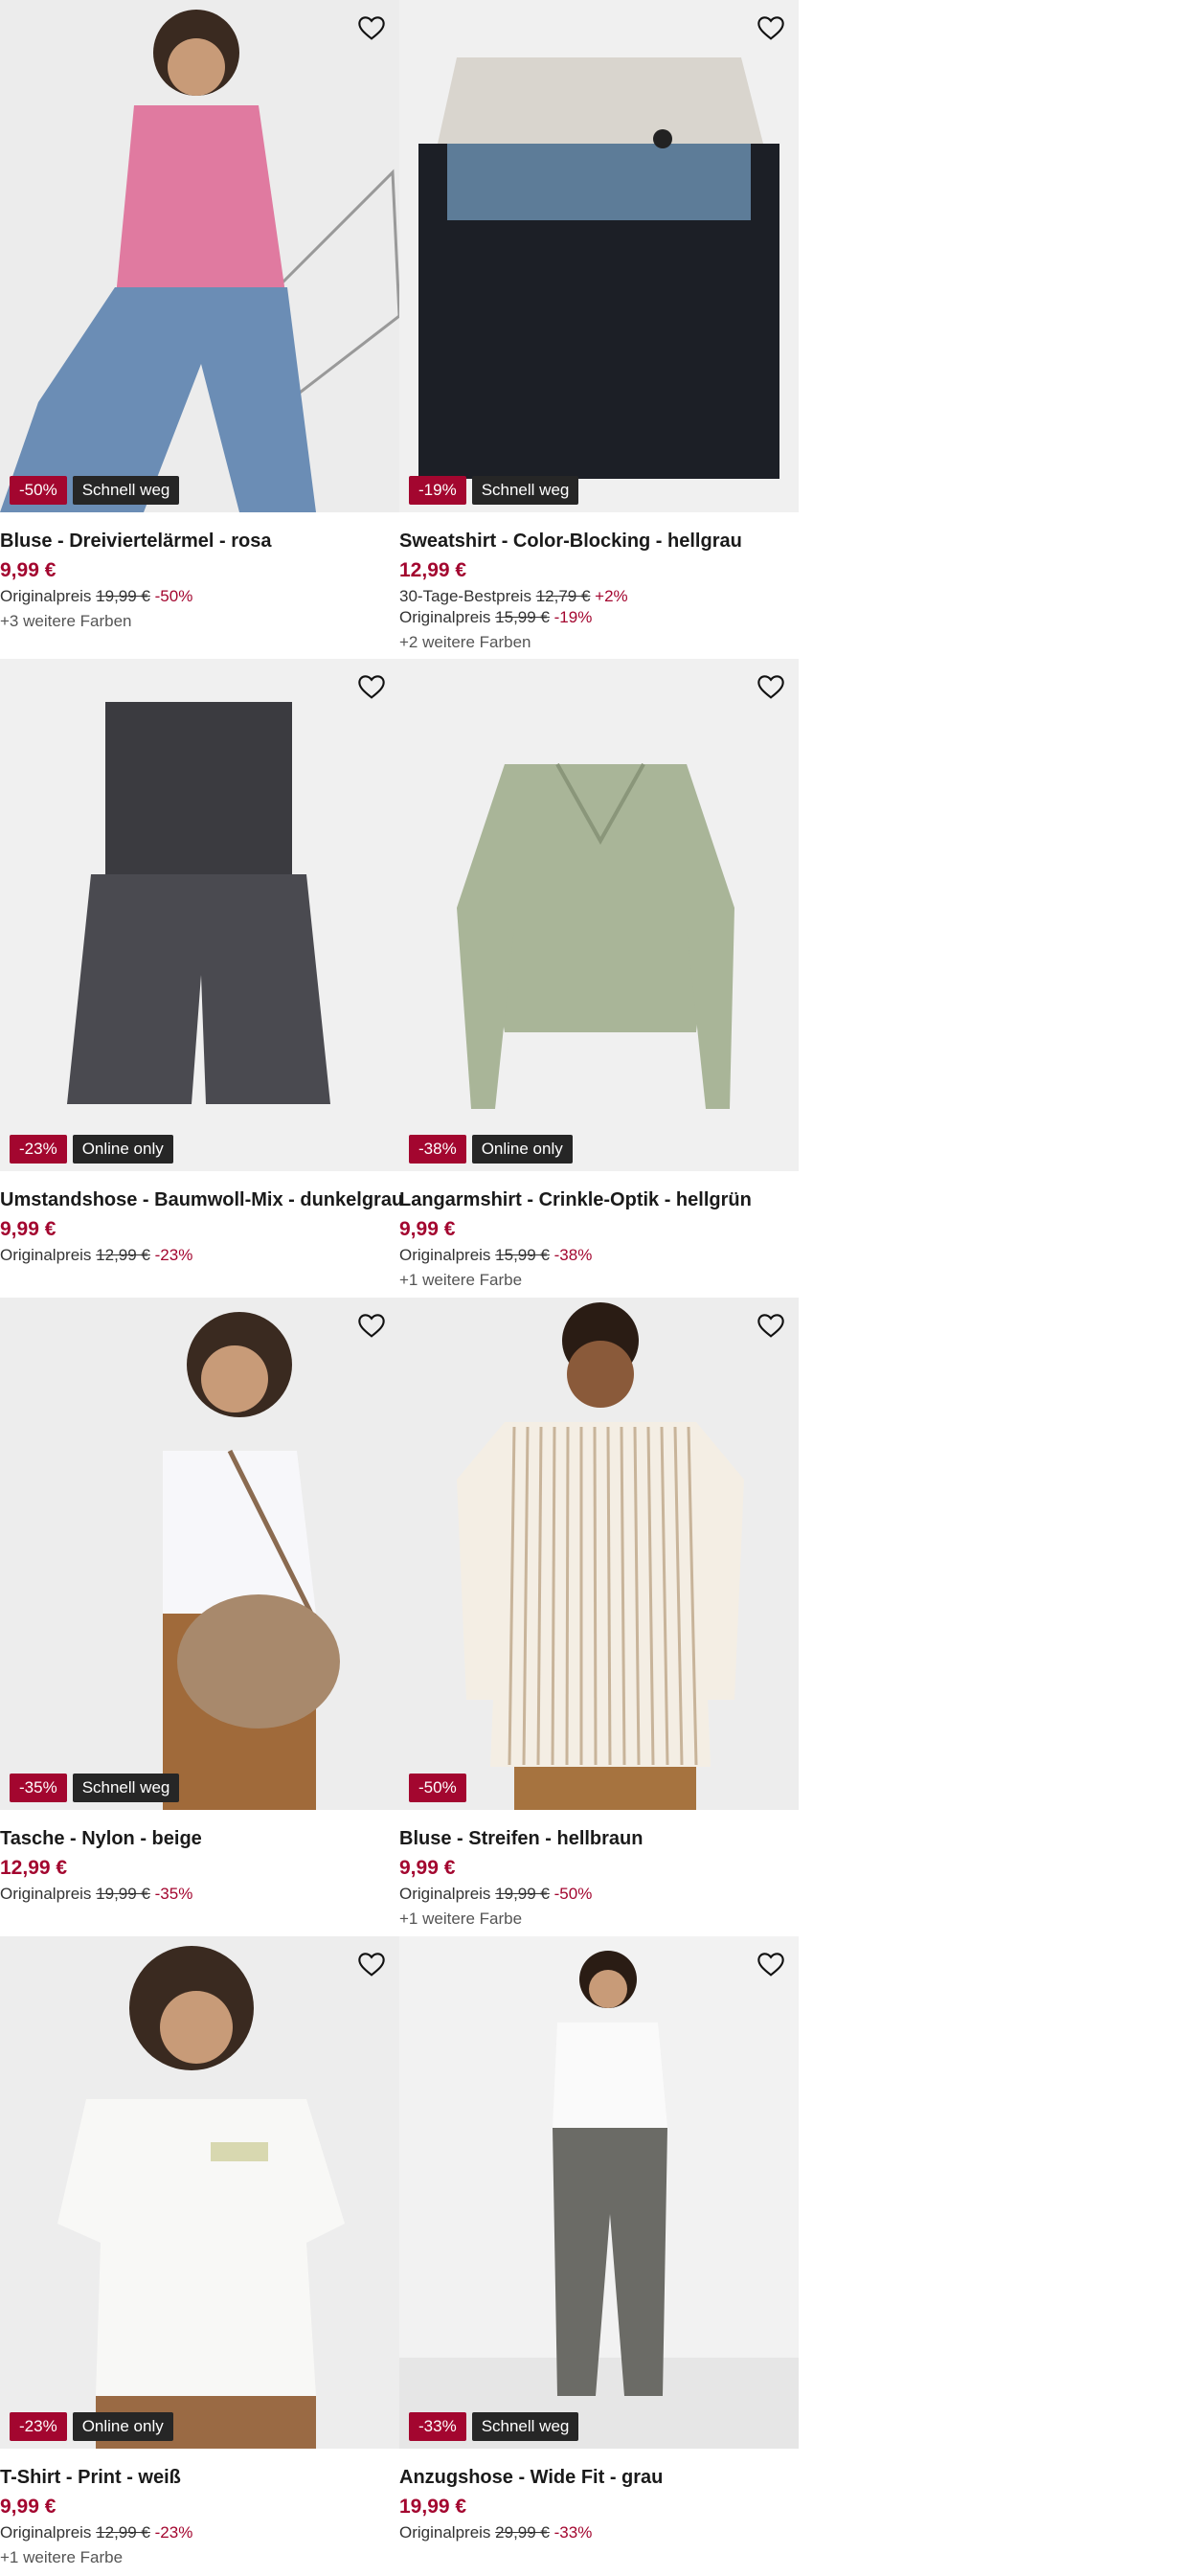  Describe the element at coordinates (201, 1200) in the screenshot. I see `product-title: Umstandshose - Baumwoll-Mix - dunkelgrau` at that location.